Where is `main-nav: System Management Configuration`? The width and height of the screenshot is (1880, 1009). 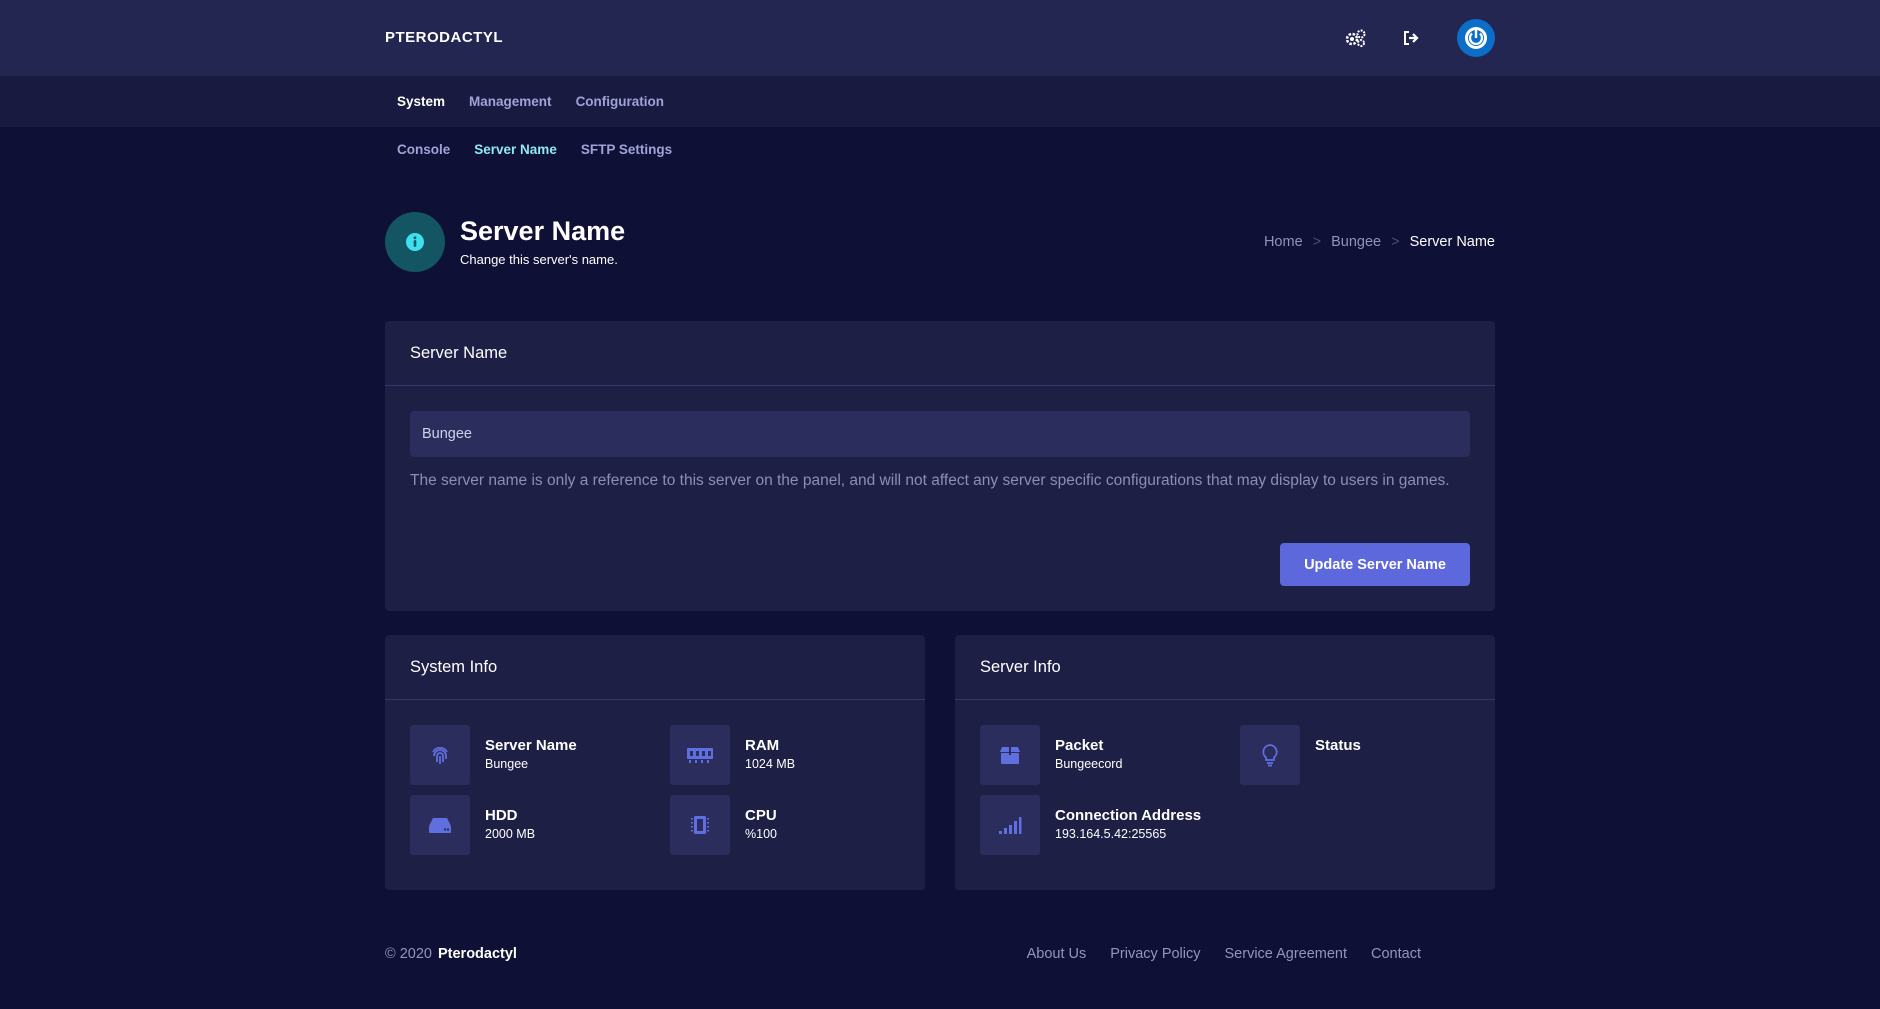 main-nav: System Management Configuration is located at coordinates (940, 101).